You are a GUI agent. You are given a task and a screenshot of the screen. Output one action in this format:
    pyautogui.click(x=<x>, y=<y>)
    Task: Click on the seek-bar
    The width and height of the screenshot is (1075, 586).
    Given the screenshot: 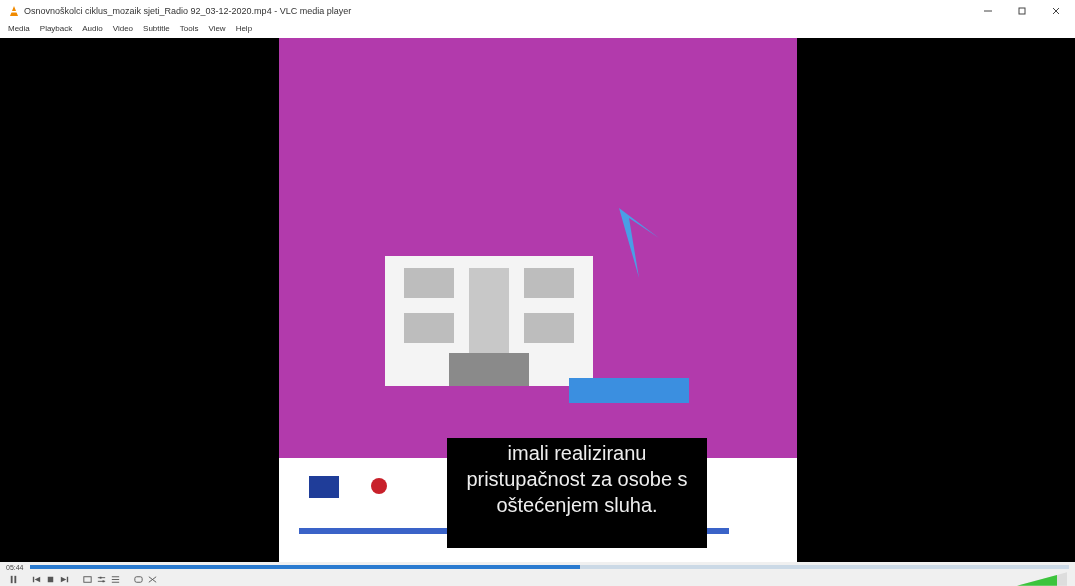 What is the action you would take?
    pyautogui.click(x=549, y=567)
    